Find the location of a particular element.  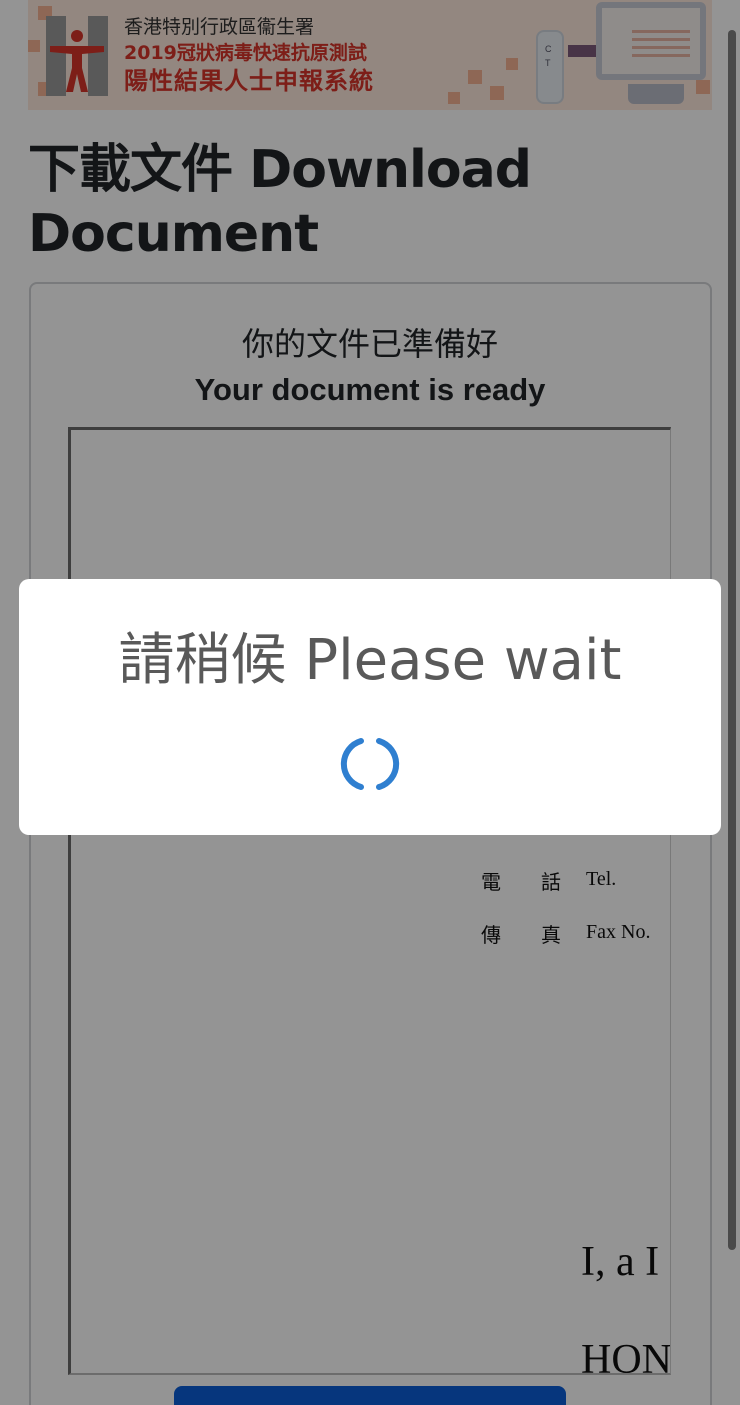

loading-spinner-icon is located at coordinates (370, 764).